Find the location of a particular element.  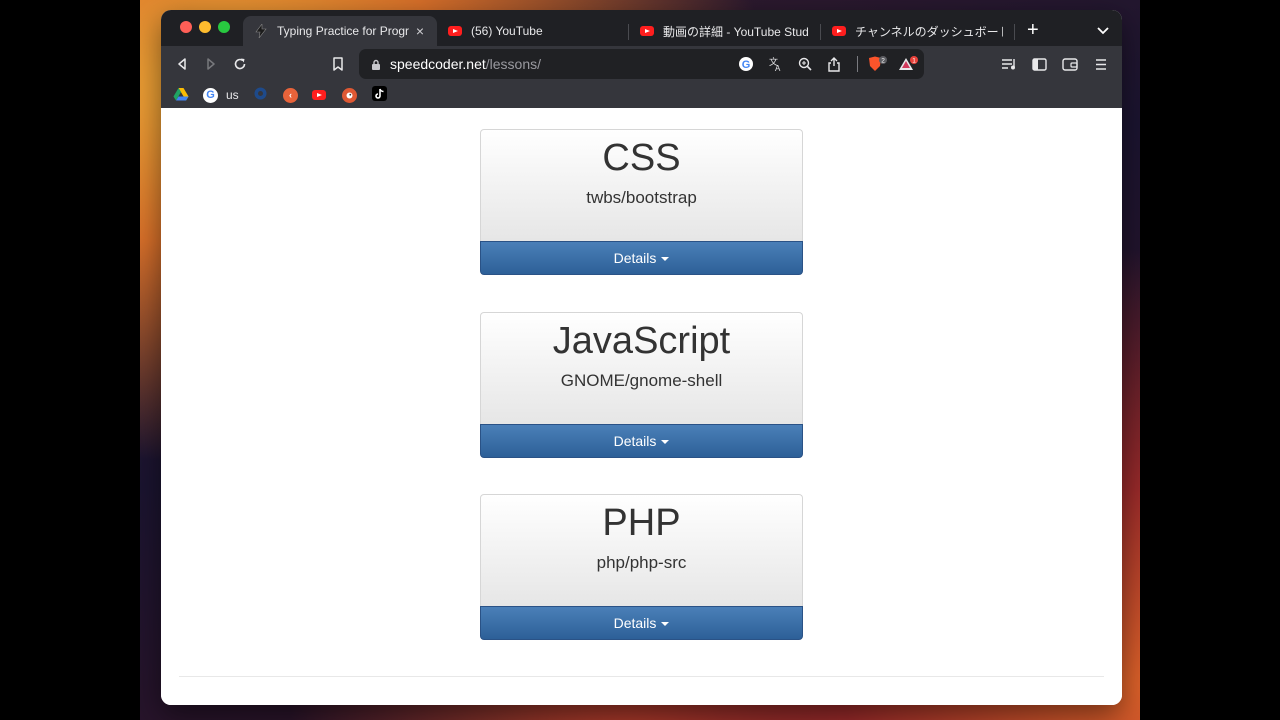

browser-toolbar: speedcoder.net/lessons/ G 文A 2 1 is located at coordinates (641, 64).